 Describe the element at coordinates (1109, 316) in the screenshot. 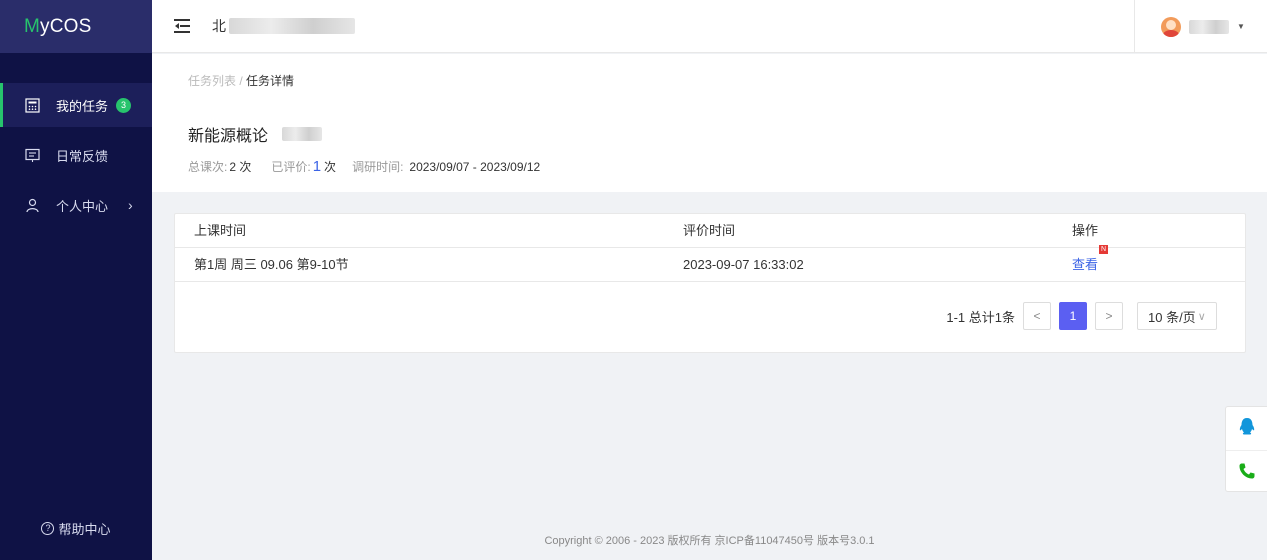

I see `next-page-button: >` at that location.